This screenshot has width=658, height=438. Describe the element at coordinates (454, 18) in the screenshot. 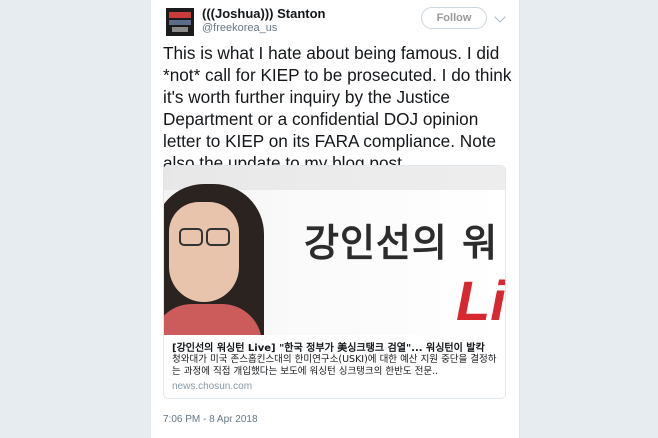

I see `follow-button: Follow` at that location.